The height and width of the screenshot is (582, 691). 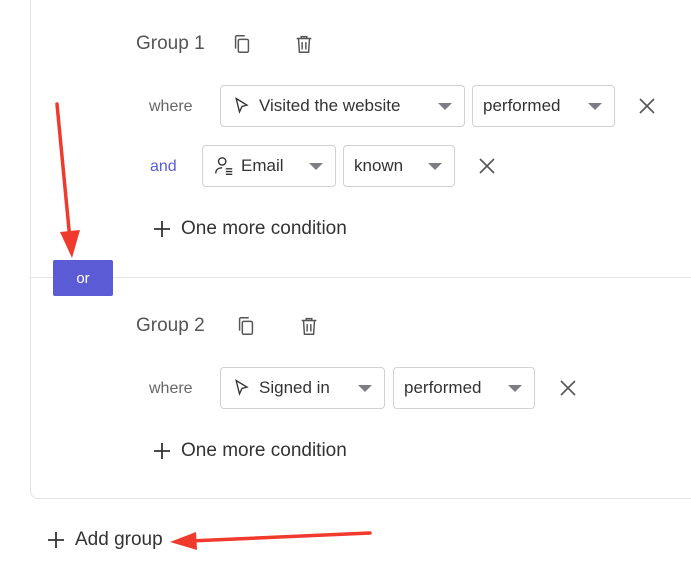 What do you see at coordinates (163, 167) in the screenshot?
I see `condition-connector-and: and` at bounding box center [163, 167].